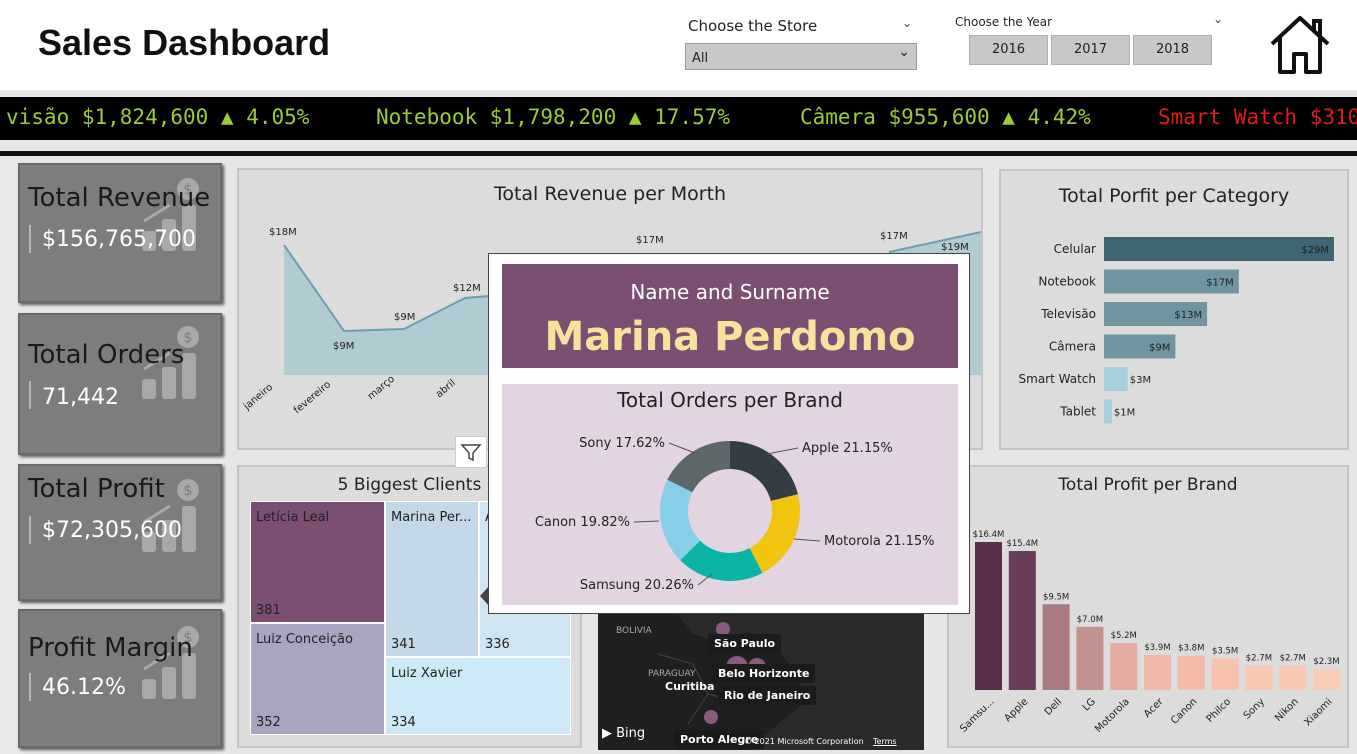  What do you see at coordinates (478, 696) in the screenshot?
I see `treemap-cell: Luiz Xavier 334` at bounding box center [478, 696].